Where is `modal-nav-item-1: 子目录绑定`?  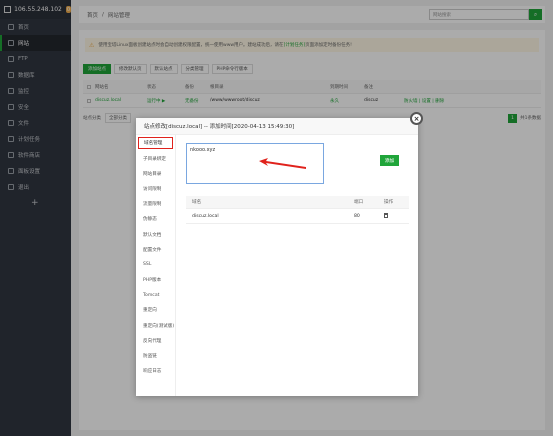 modal-nav-item-1: 子目录绑定 is located at coordinates (155, 158).